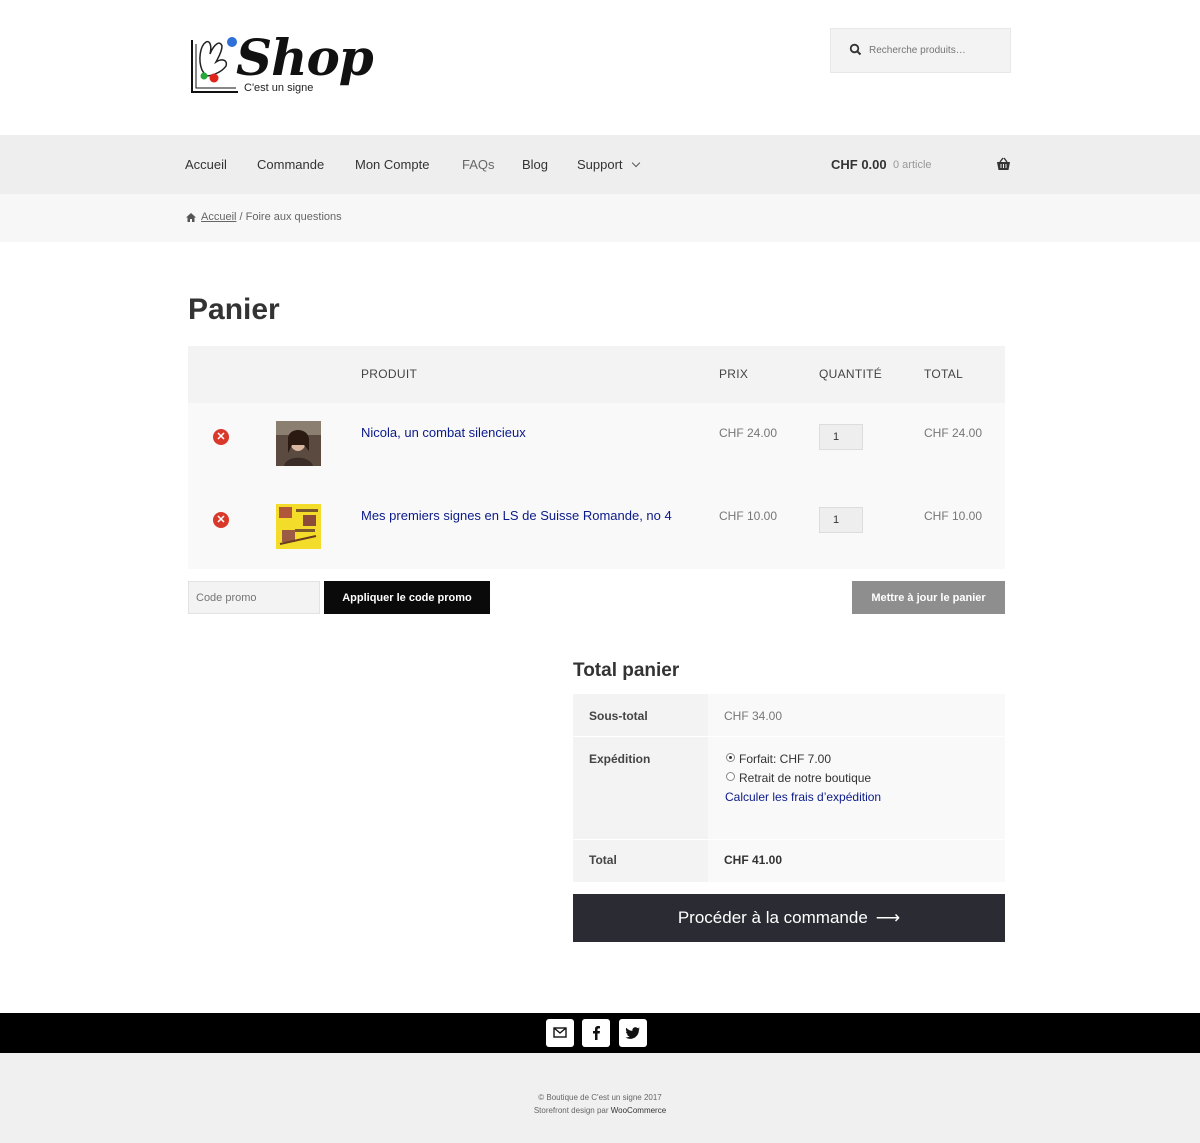 This screenshot has width=1200, height=1143. I want to click on home-icon, so click(191, 217).